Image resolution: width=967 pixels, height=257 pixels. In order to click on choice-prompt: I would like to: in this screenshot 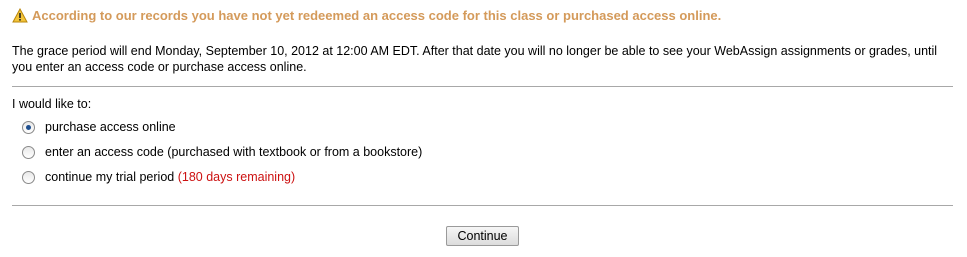, I will do `click(52, 104)`.